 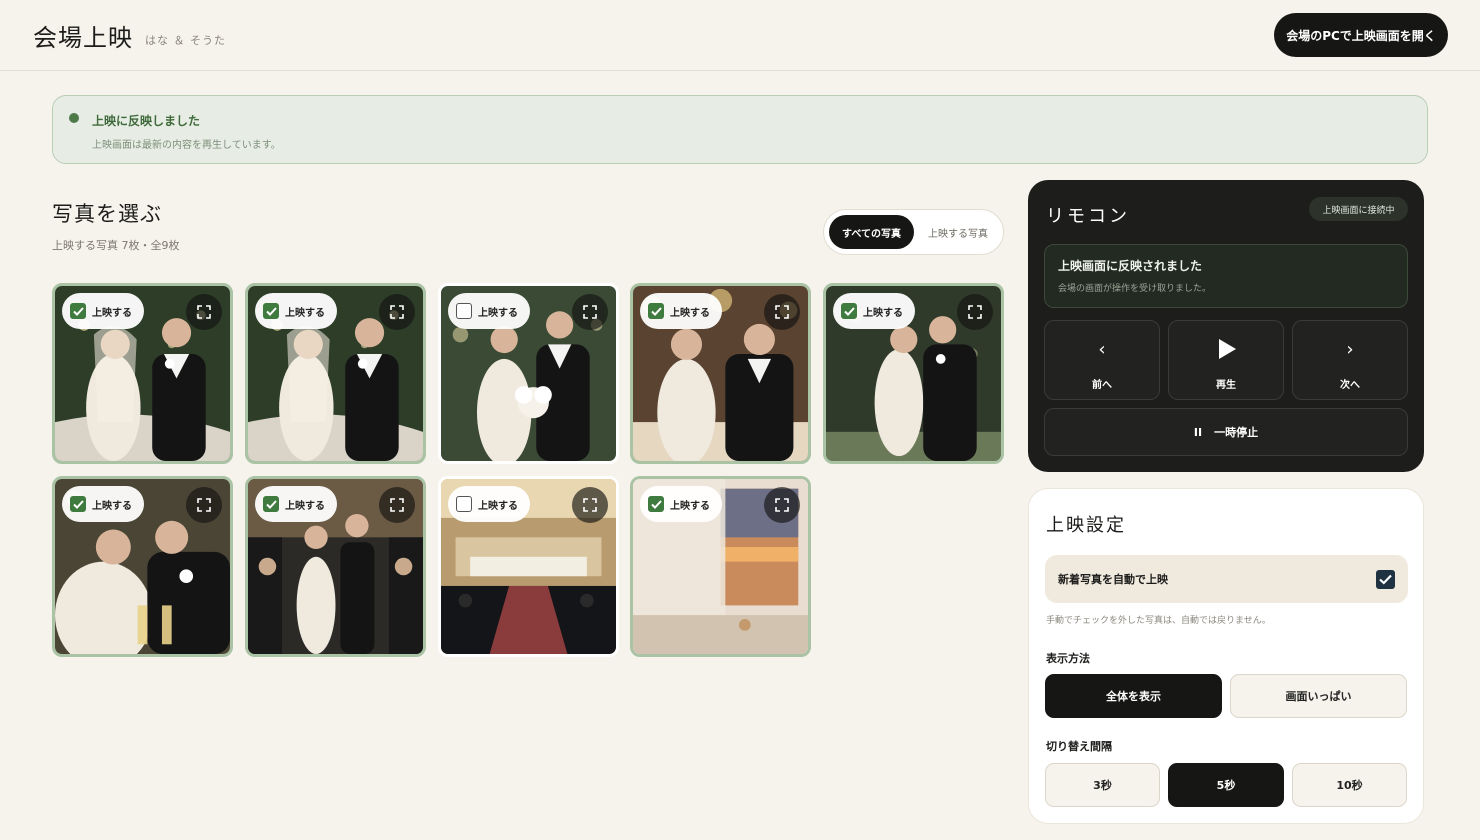 I want to click on status-banner: 上映に反映しました 上映画面は最新の内容を再生しています。, so click(x=740, y=129).